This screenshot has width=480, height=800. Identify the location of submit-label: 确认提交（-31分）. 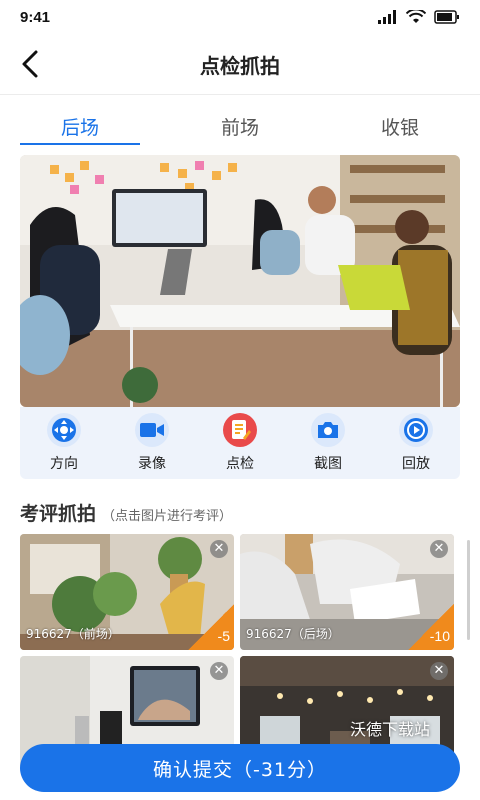
(240, 769).